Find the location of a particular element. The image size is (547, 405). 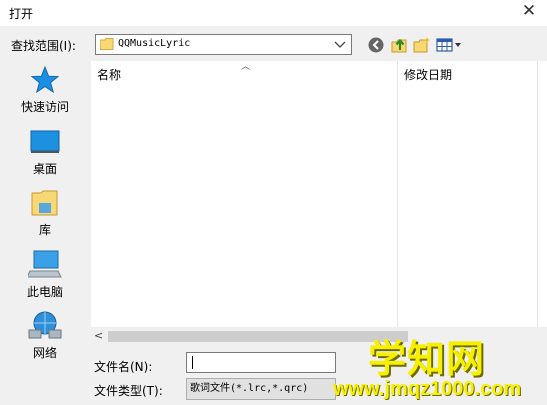

text-caret is located at coordinates (192, 362).